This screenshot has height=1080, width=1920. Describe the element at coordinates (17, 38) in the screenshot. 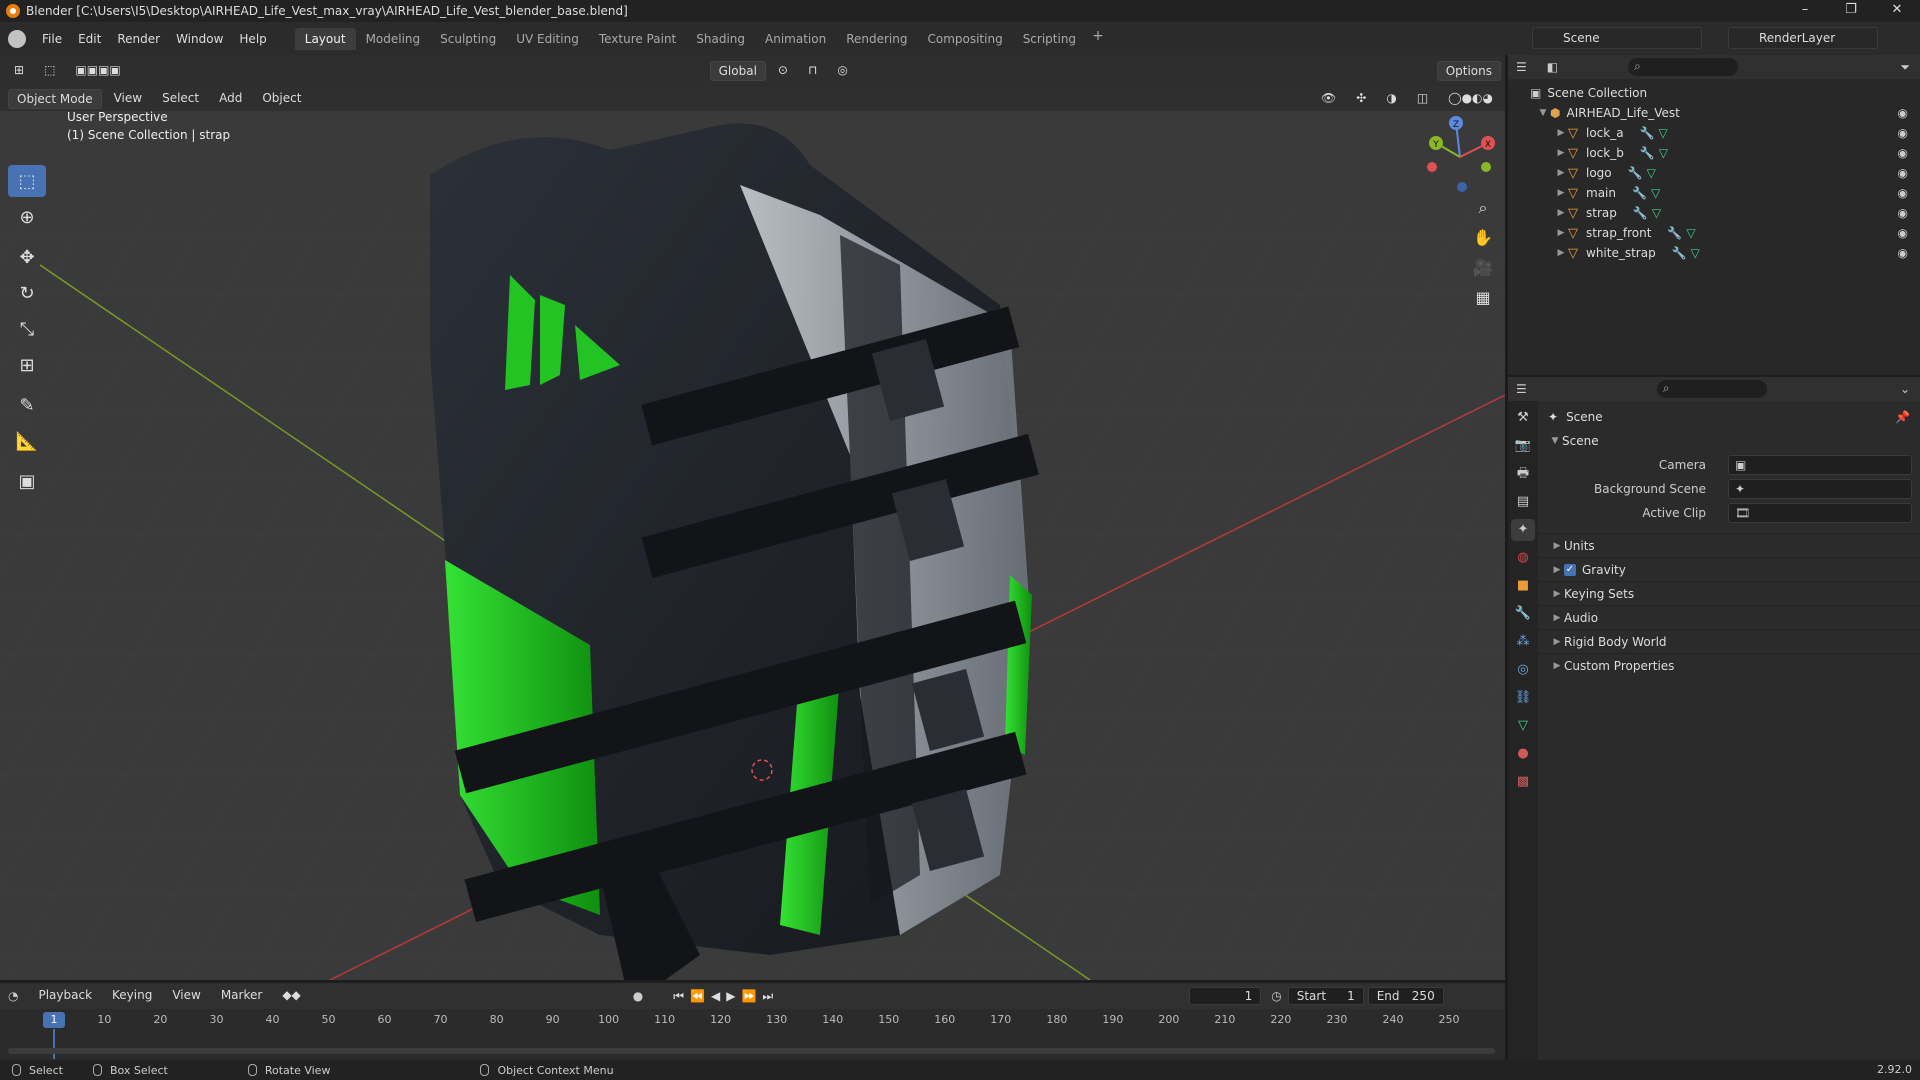

I see `blender-menu-icon` at that location.